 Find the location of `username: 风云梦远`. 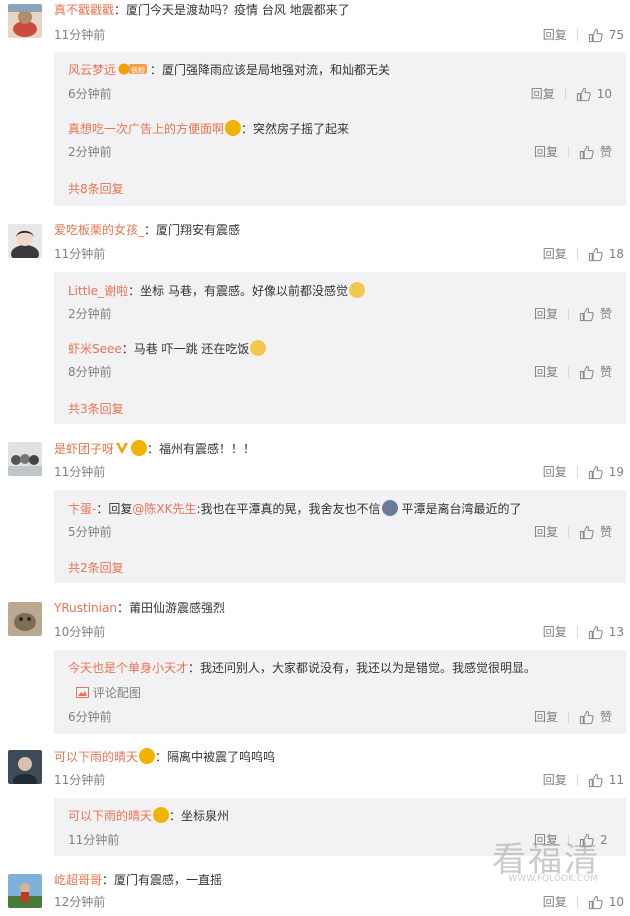

username: 风云梦远 is located at coordinates (92, 70).